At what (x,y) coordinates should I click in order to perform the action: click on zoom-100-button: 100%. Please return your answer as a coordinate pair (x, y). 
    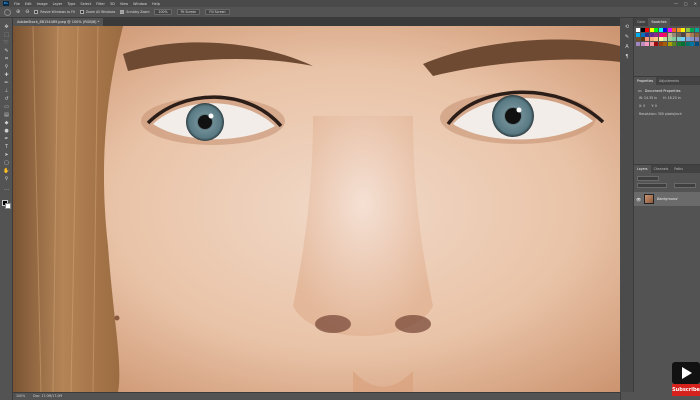
    Looking at the image, I should click on (163, 12).